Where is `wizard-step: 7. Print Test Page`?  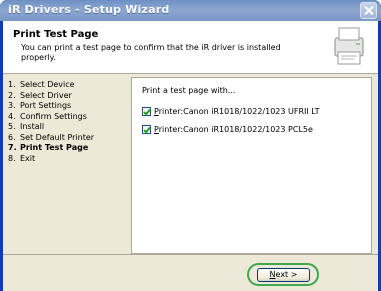 wizard-step: 7. Print Test Page is located at coordinates (48, 147).